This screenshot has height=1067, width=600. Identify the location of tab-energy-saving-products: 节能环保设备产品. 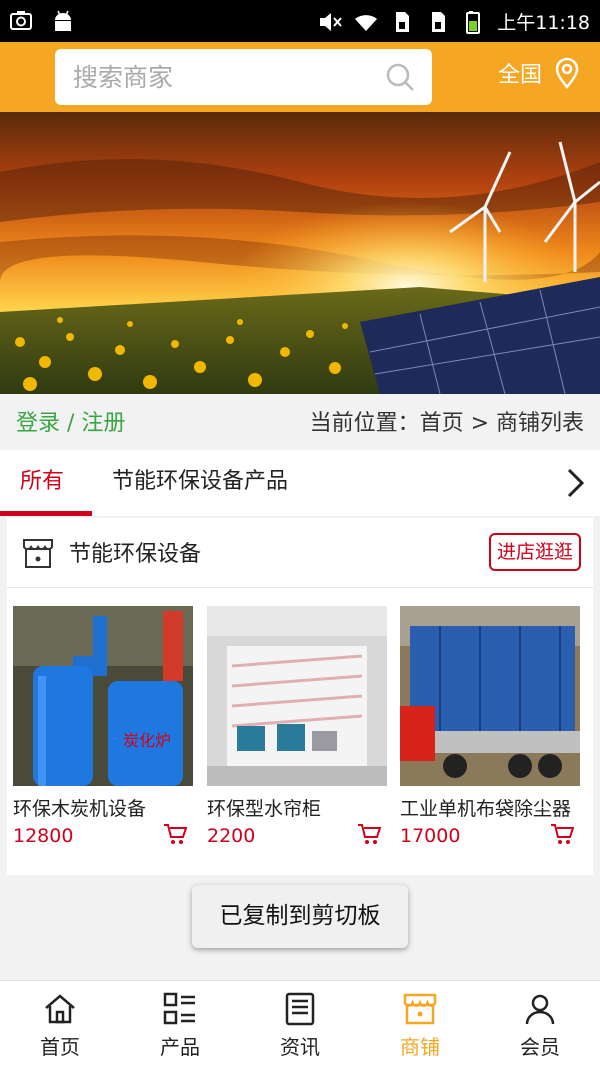
(200, 483).